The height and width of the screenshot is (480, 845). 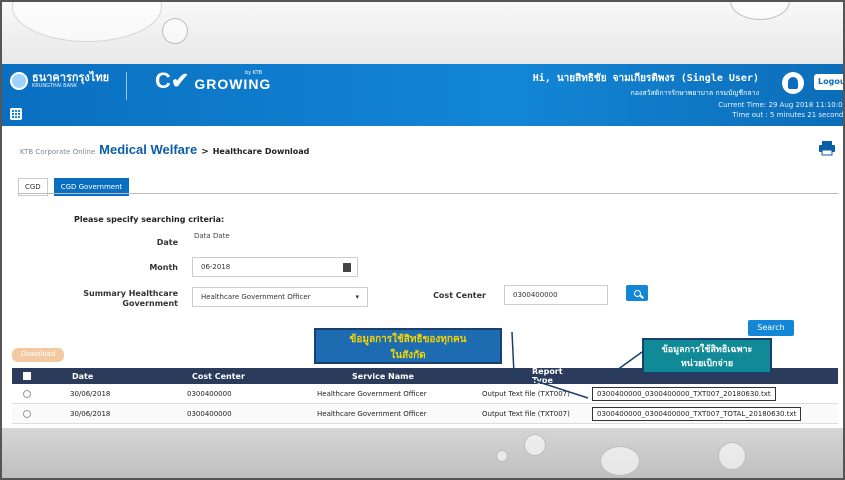 I want to click on month-value: 06-2018, so click(x=216, y=267).